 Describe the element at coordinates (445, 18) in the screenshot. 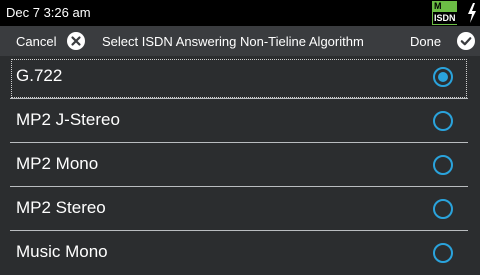

I see `badge-bottom-text: ISDN` at that location.